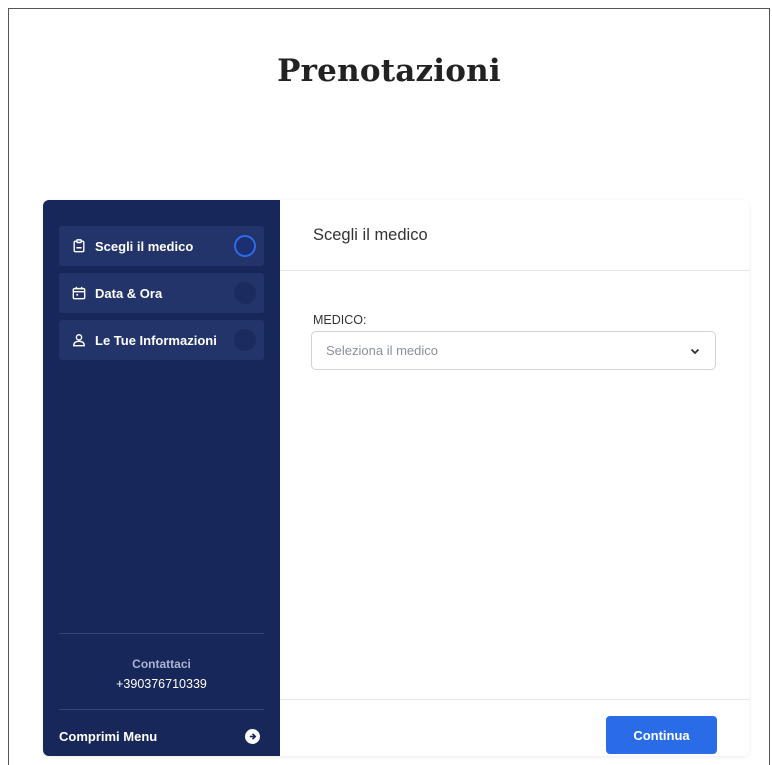 The image size is (772, 765). Describe the element at coordinates (252, 736) in the screenshot. I see `arrow-right-icon` at that location.